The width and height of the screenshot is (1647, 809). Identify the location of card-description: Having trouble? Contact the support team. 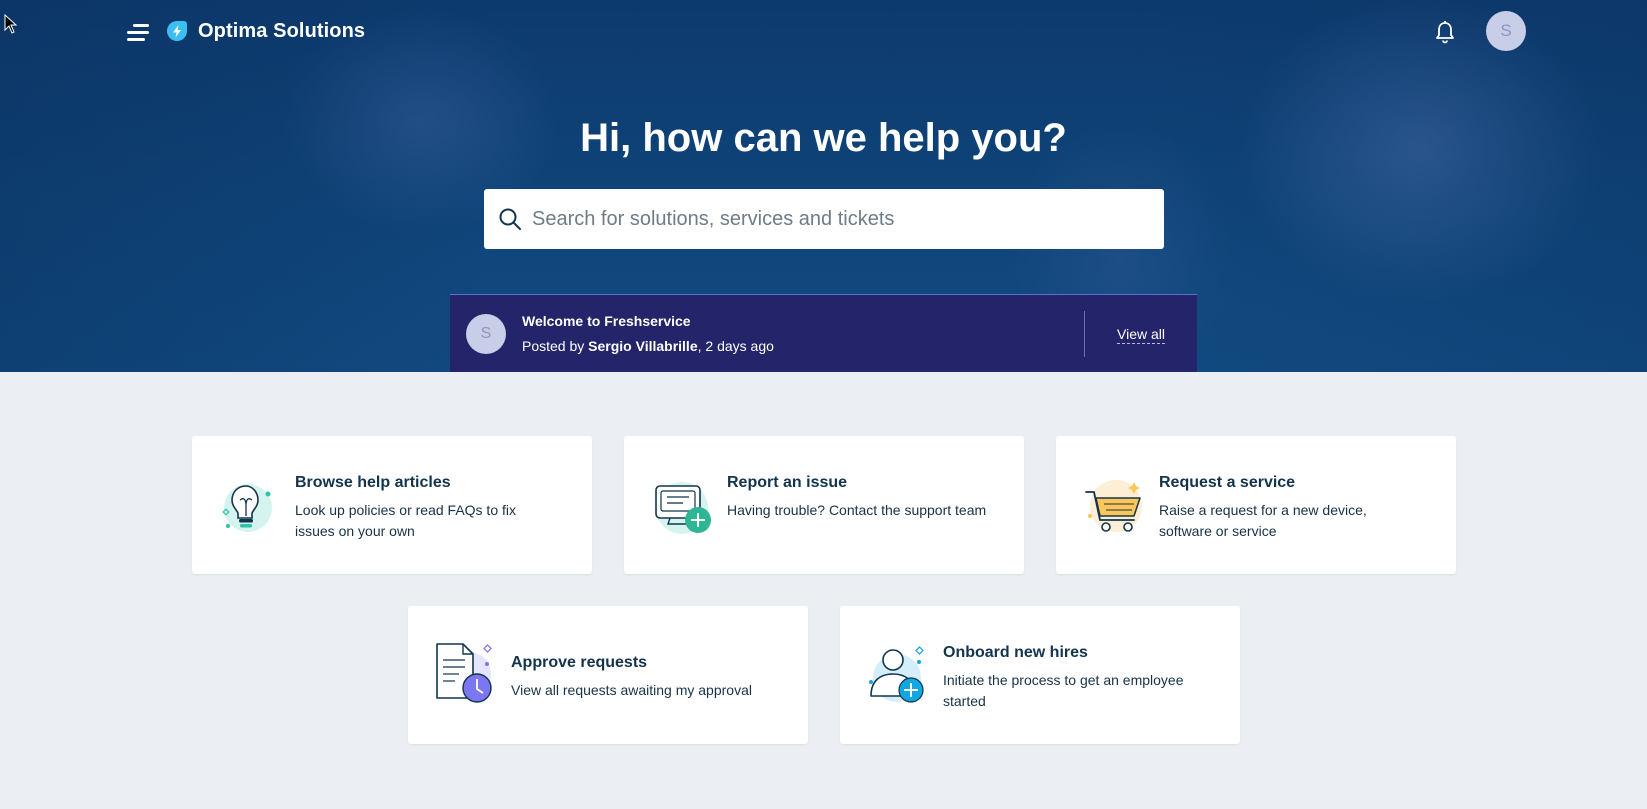
(857, 510).